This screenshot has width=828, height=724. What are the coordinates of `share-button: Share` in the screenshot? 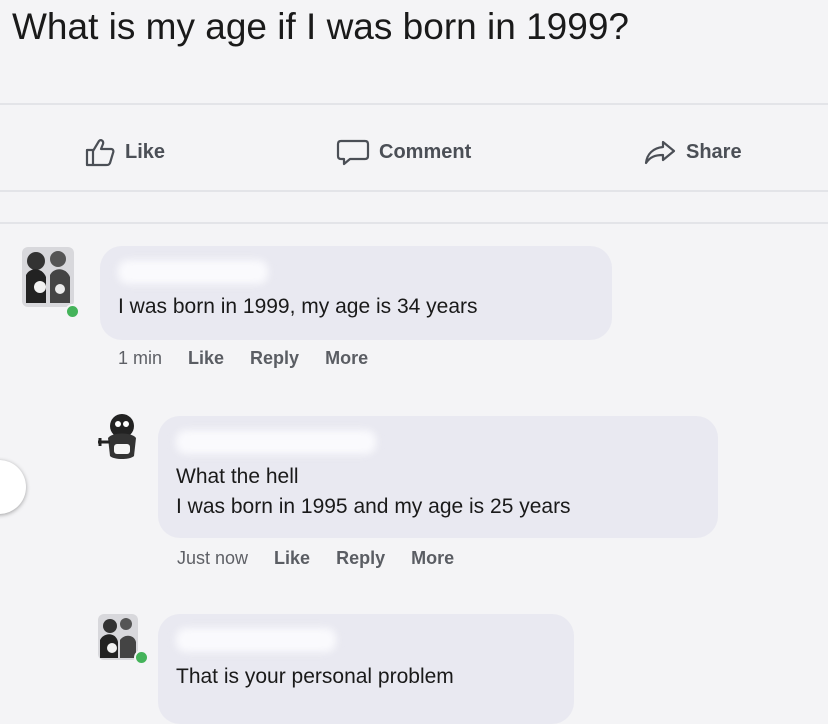 It's located at (692, 152).